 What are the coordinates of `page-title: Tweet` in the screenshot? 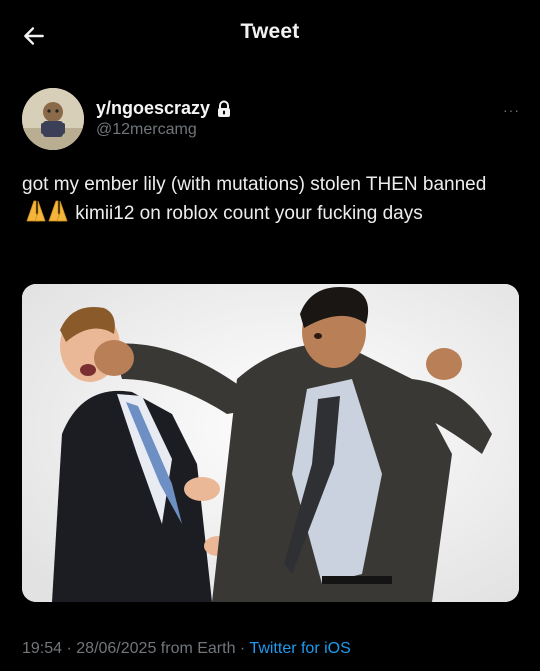 It's located at (270, 31).